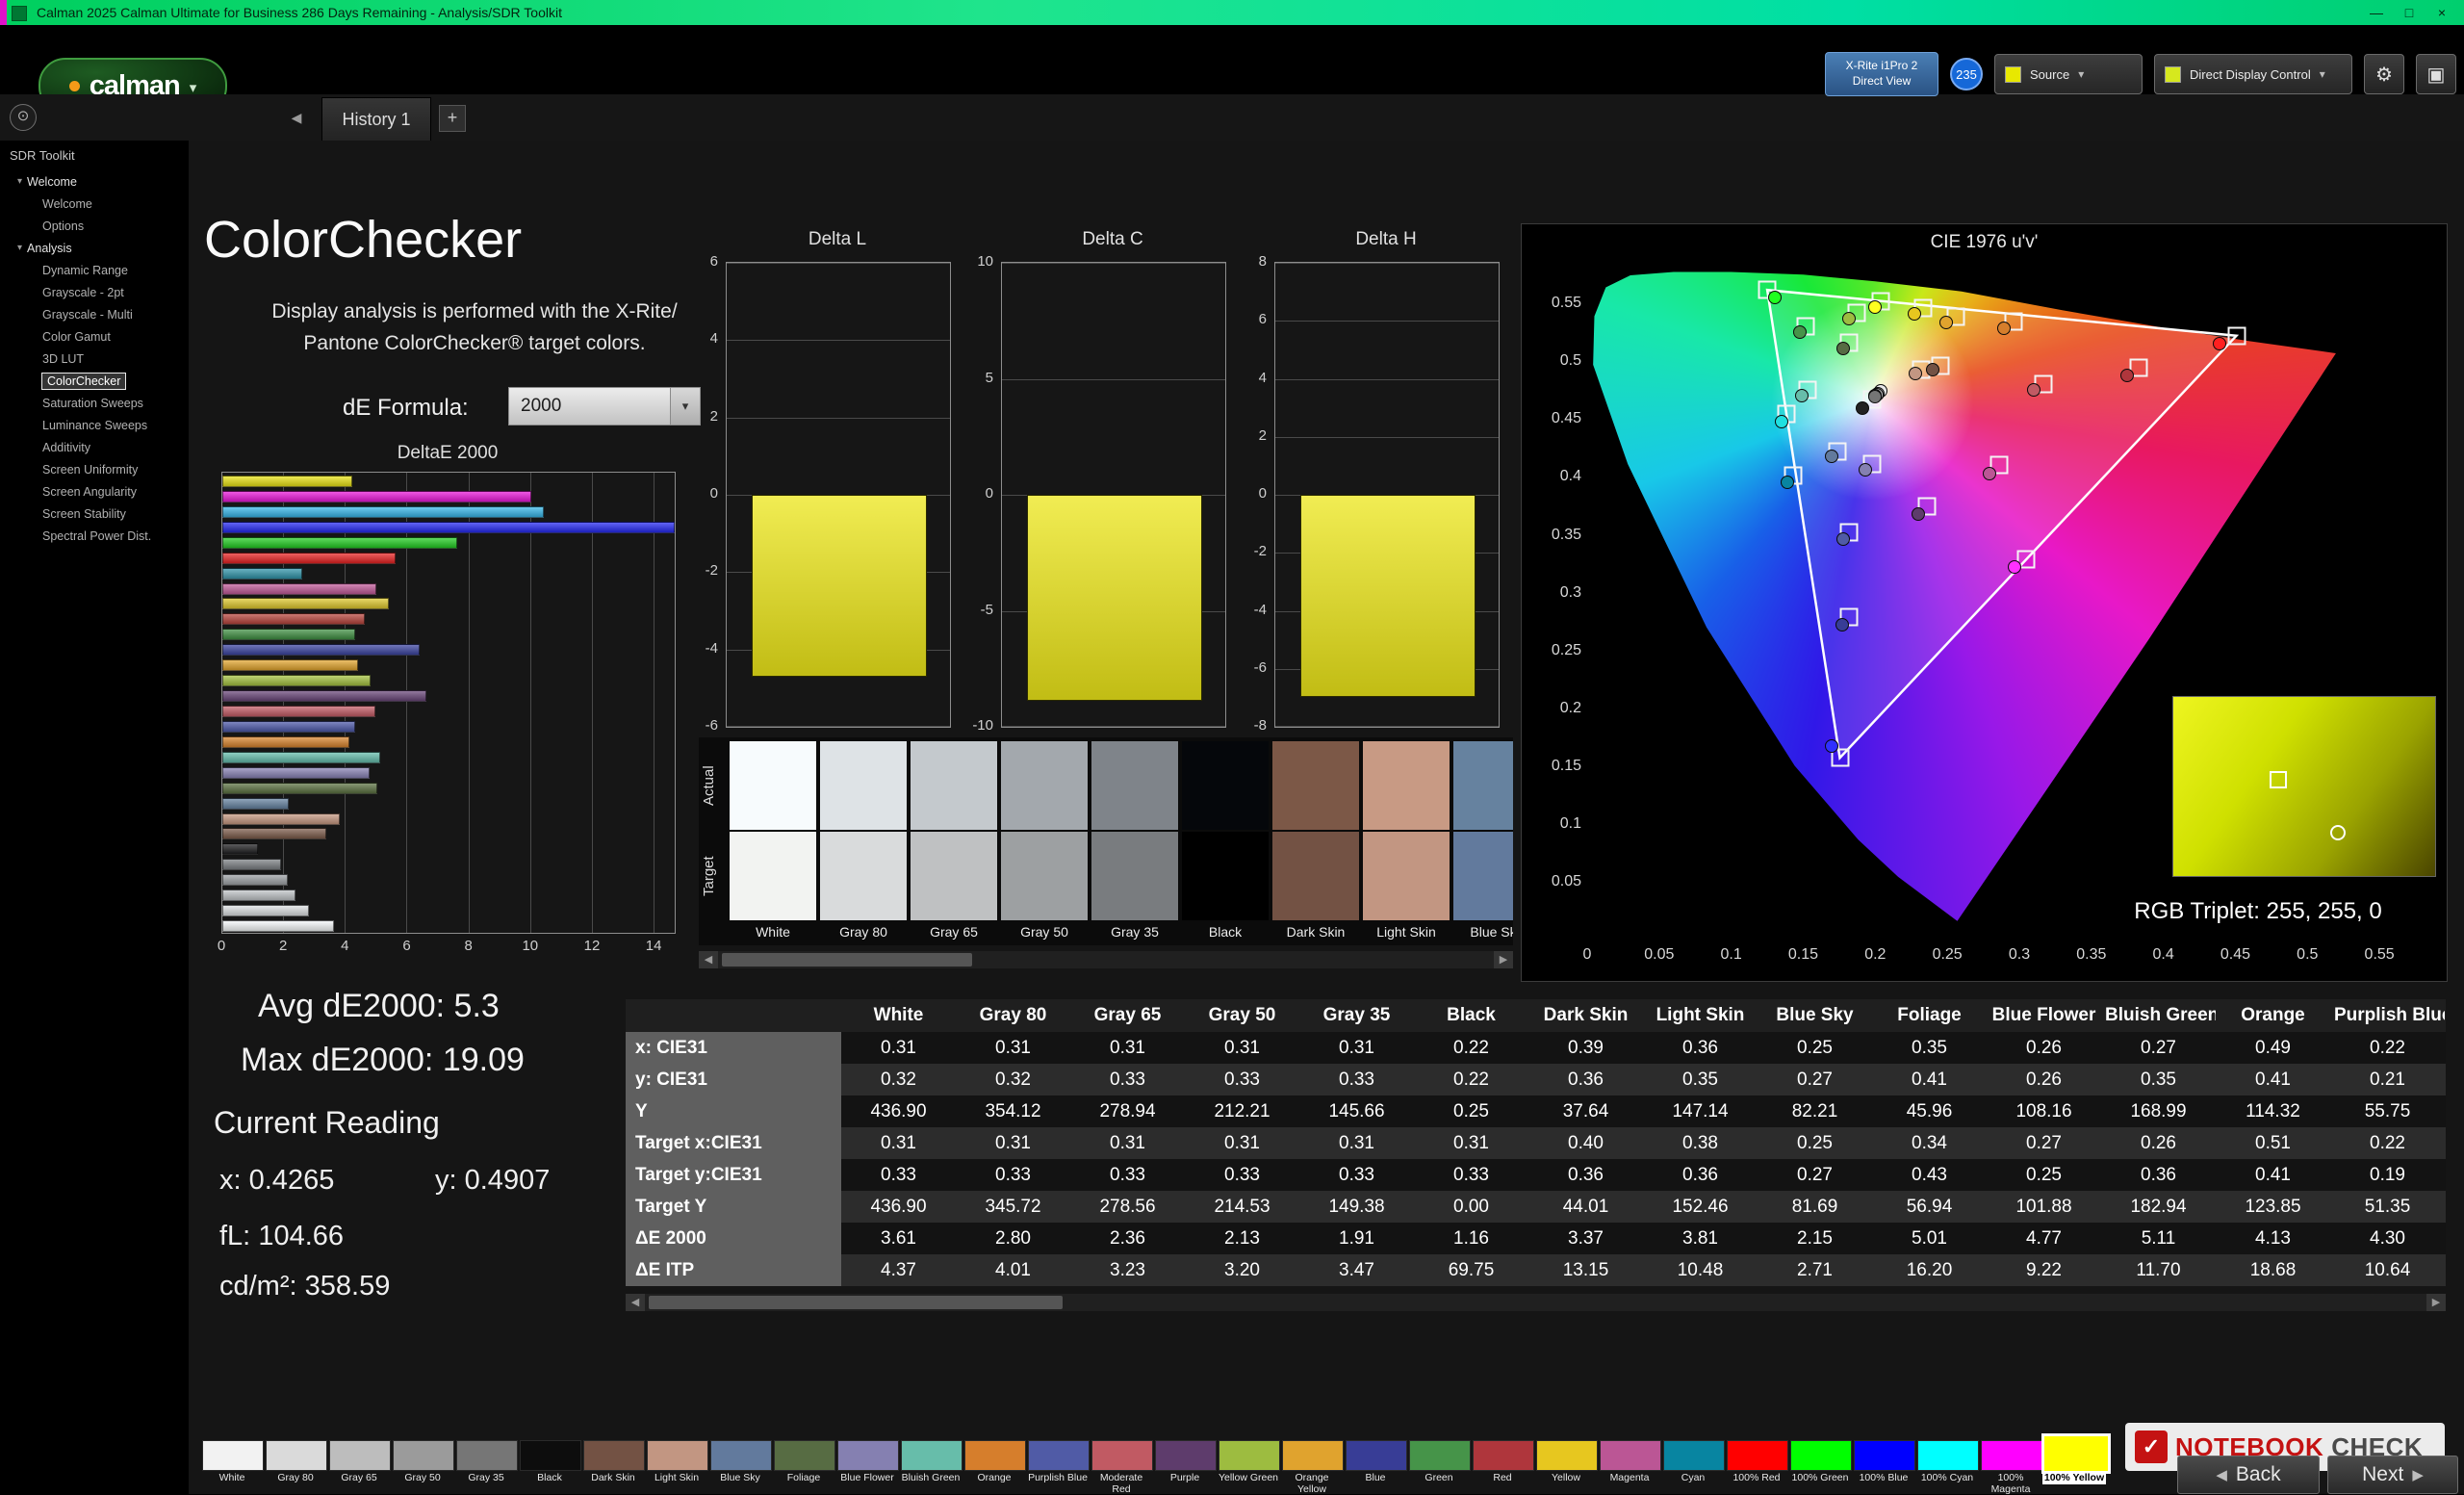 Image resolution: width=2464 pixels, height=1495 pixels. What do you see at coordinates (468, 946) in the screenshot?
I see `x-tick-label: 8` at bounding box center [468, 946].